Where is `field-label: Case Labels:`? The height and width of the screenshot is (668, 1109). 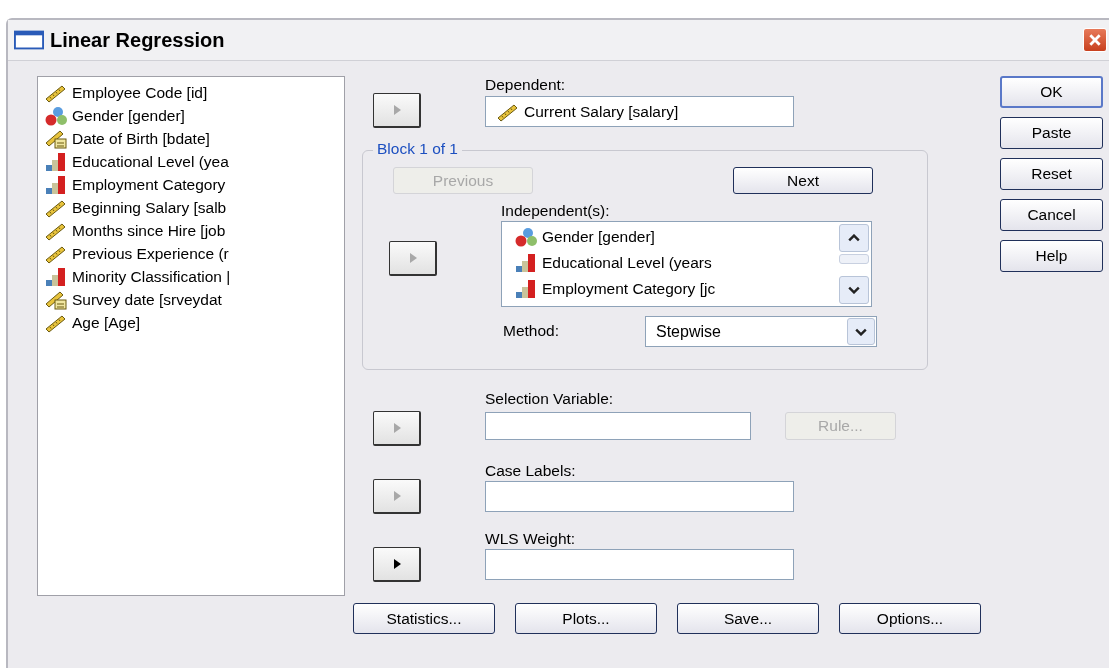 field-label: Case Labels: is located at coordinates (531, 471).